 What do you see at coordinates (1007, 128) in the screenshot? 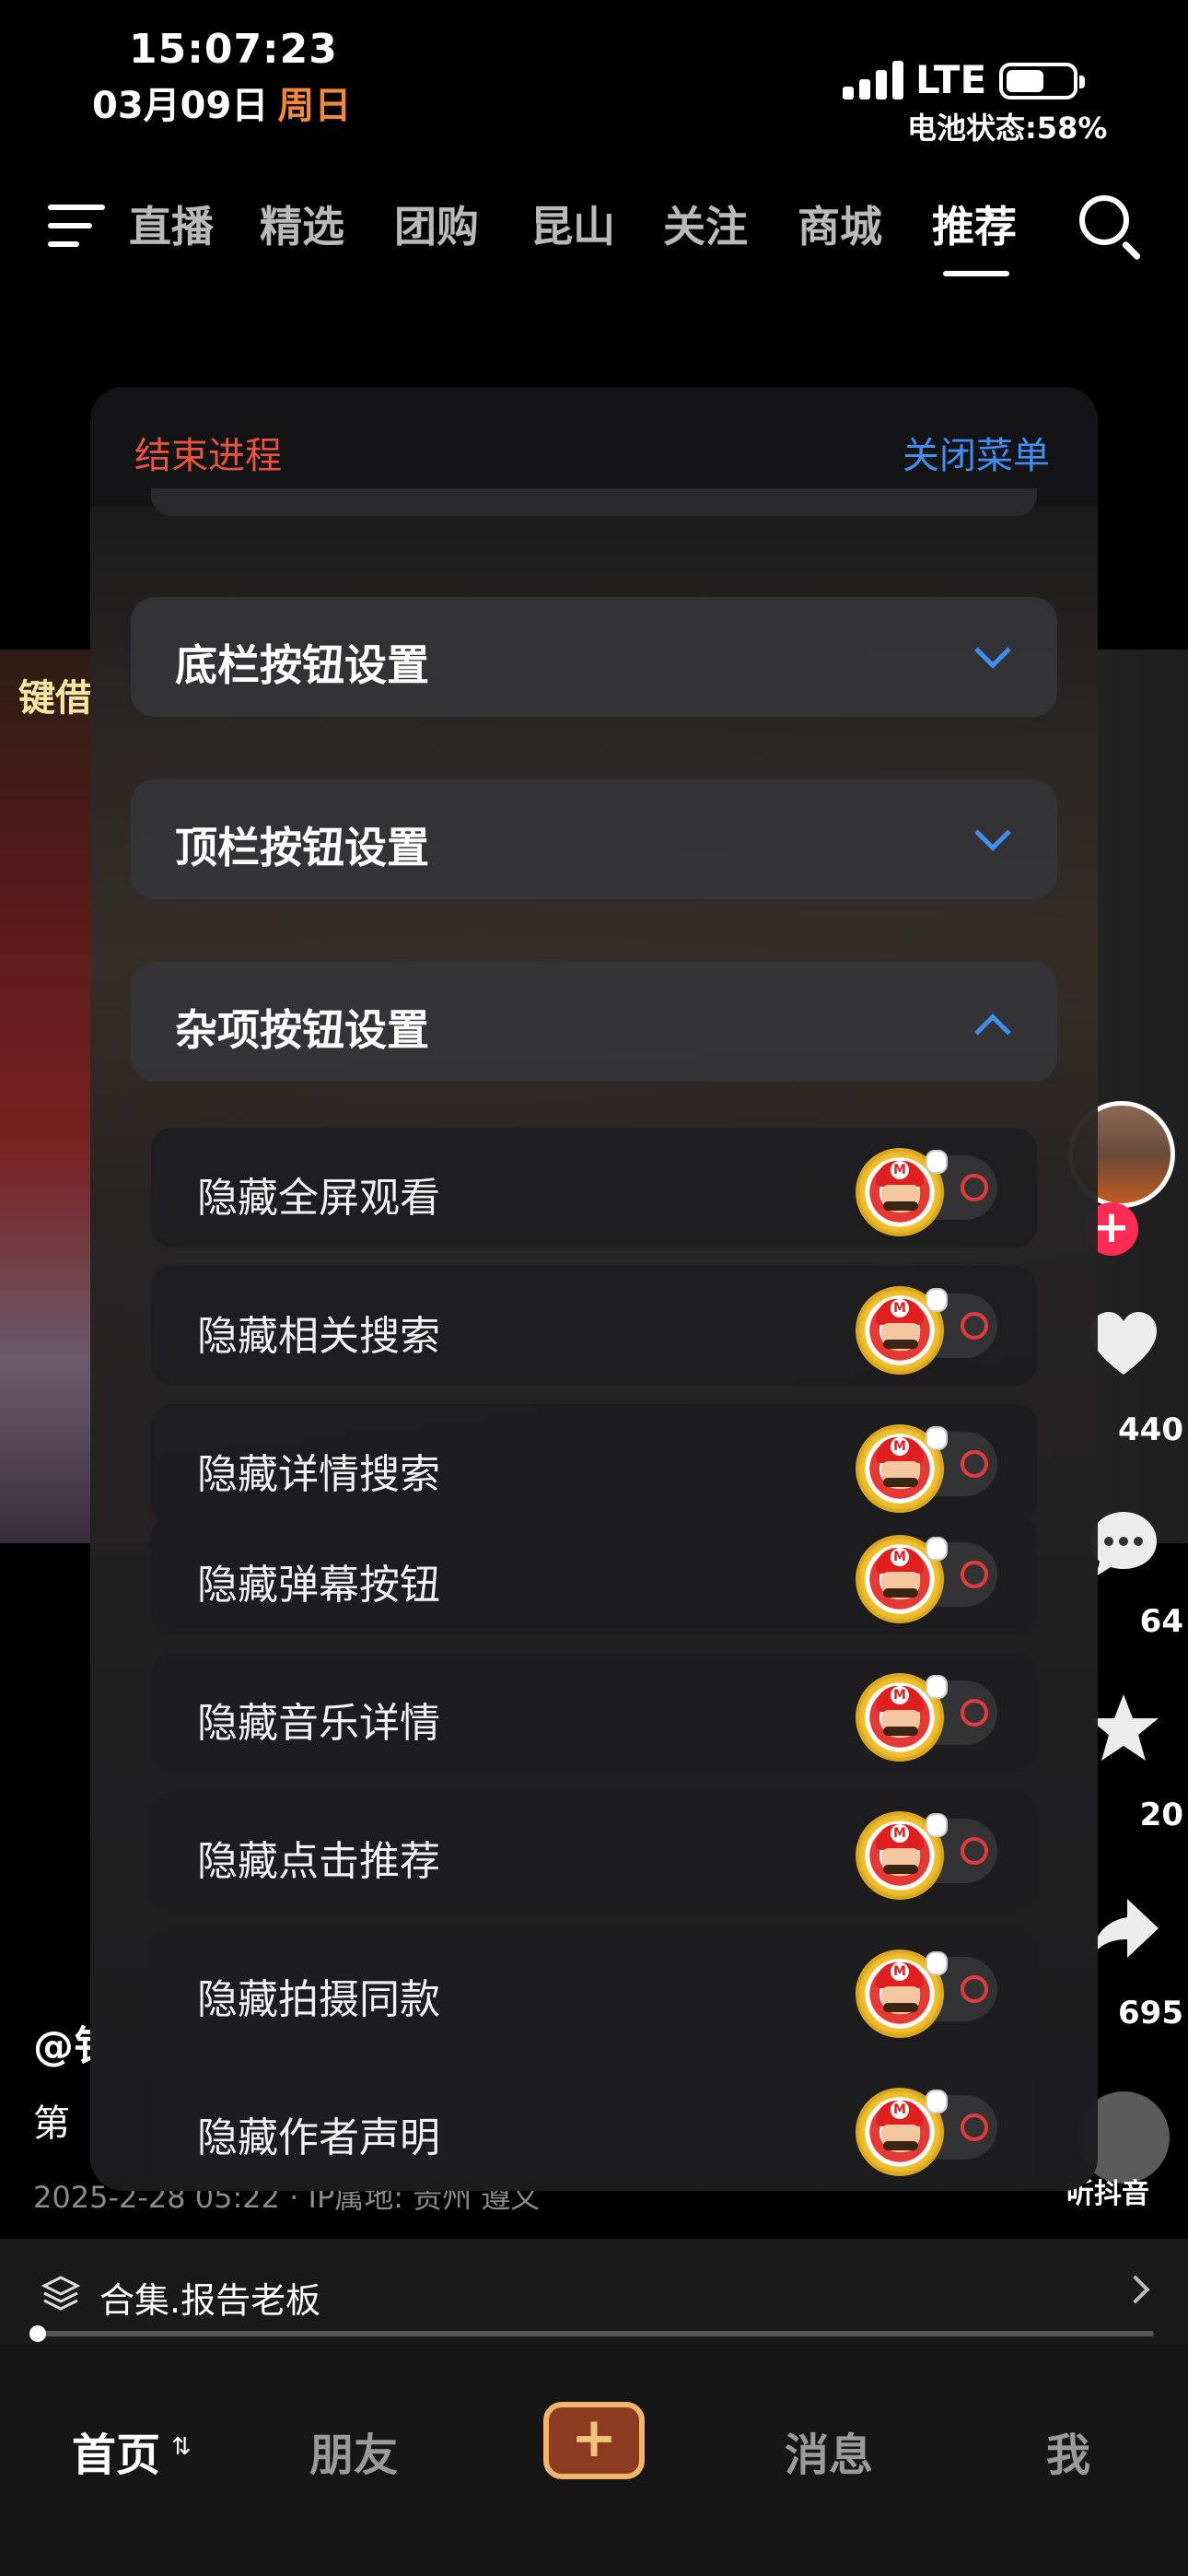
I see `battery-status: 电池状态:58%` at bounding box center [1007, 128].